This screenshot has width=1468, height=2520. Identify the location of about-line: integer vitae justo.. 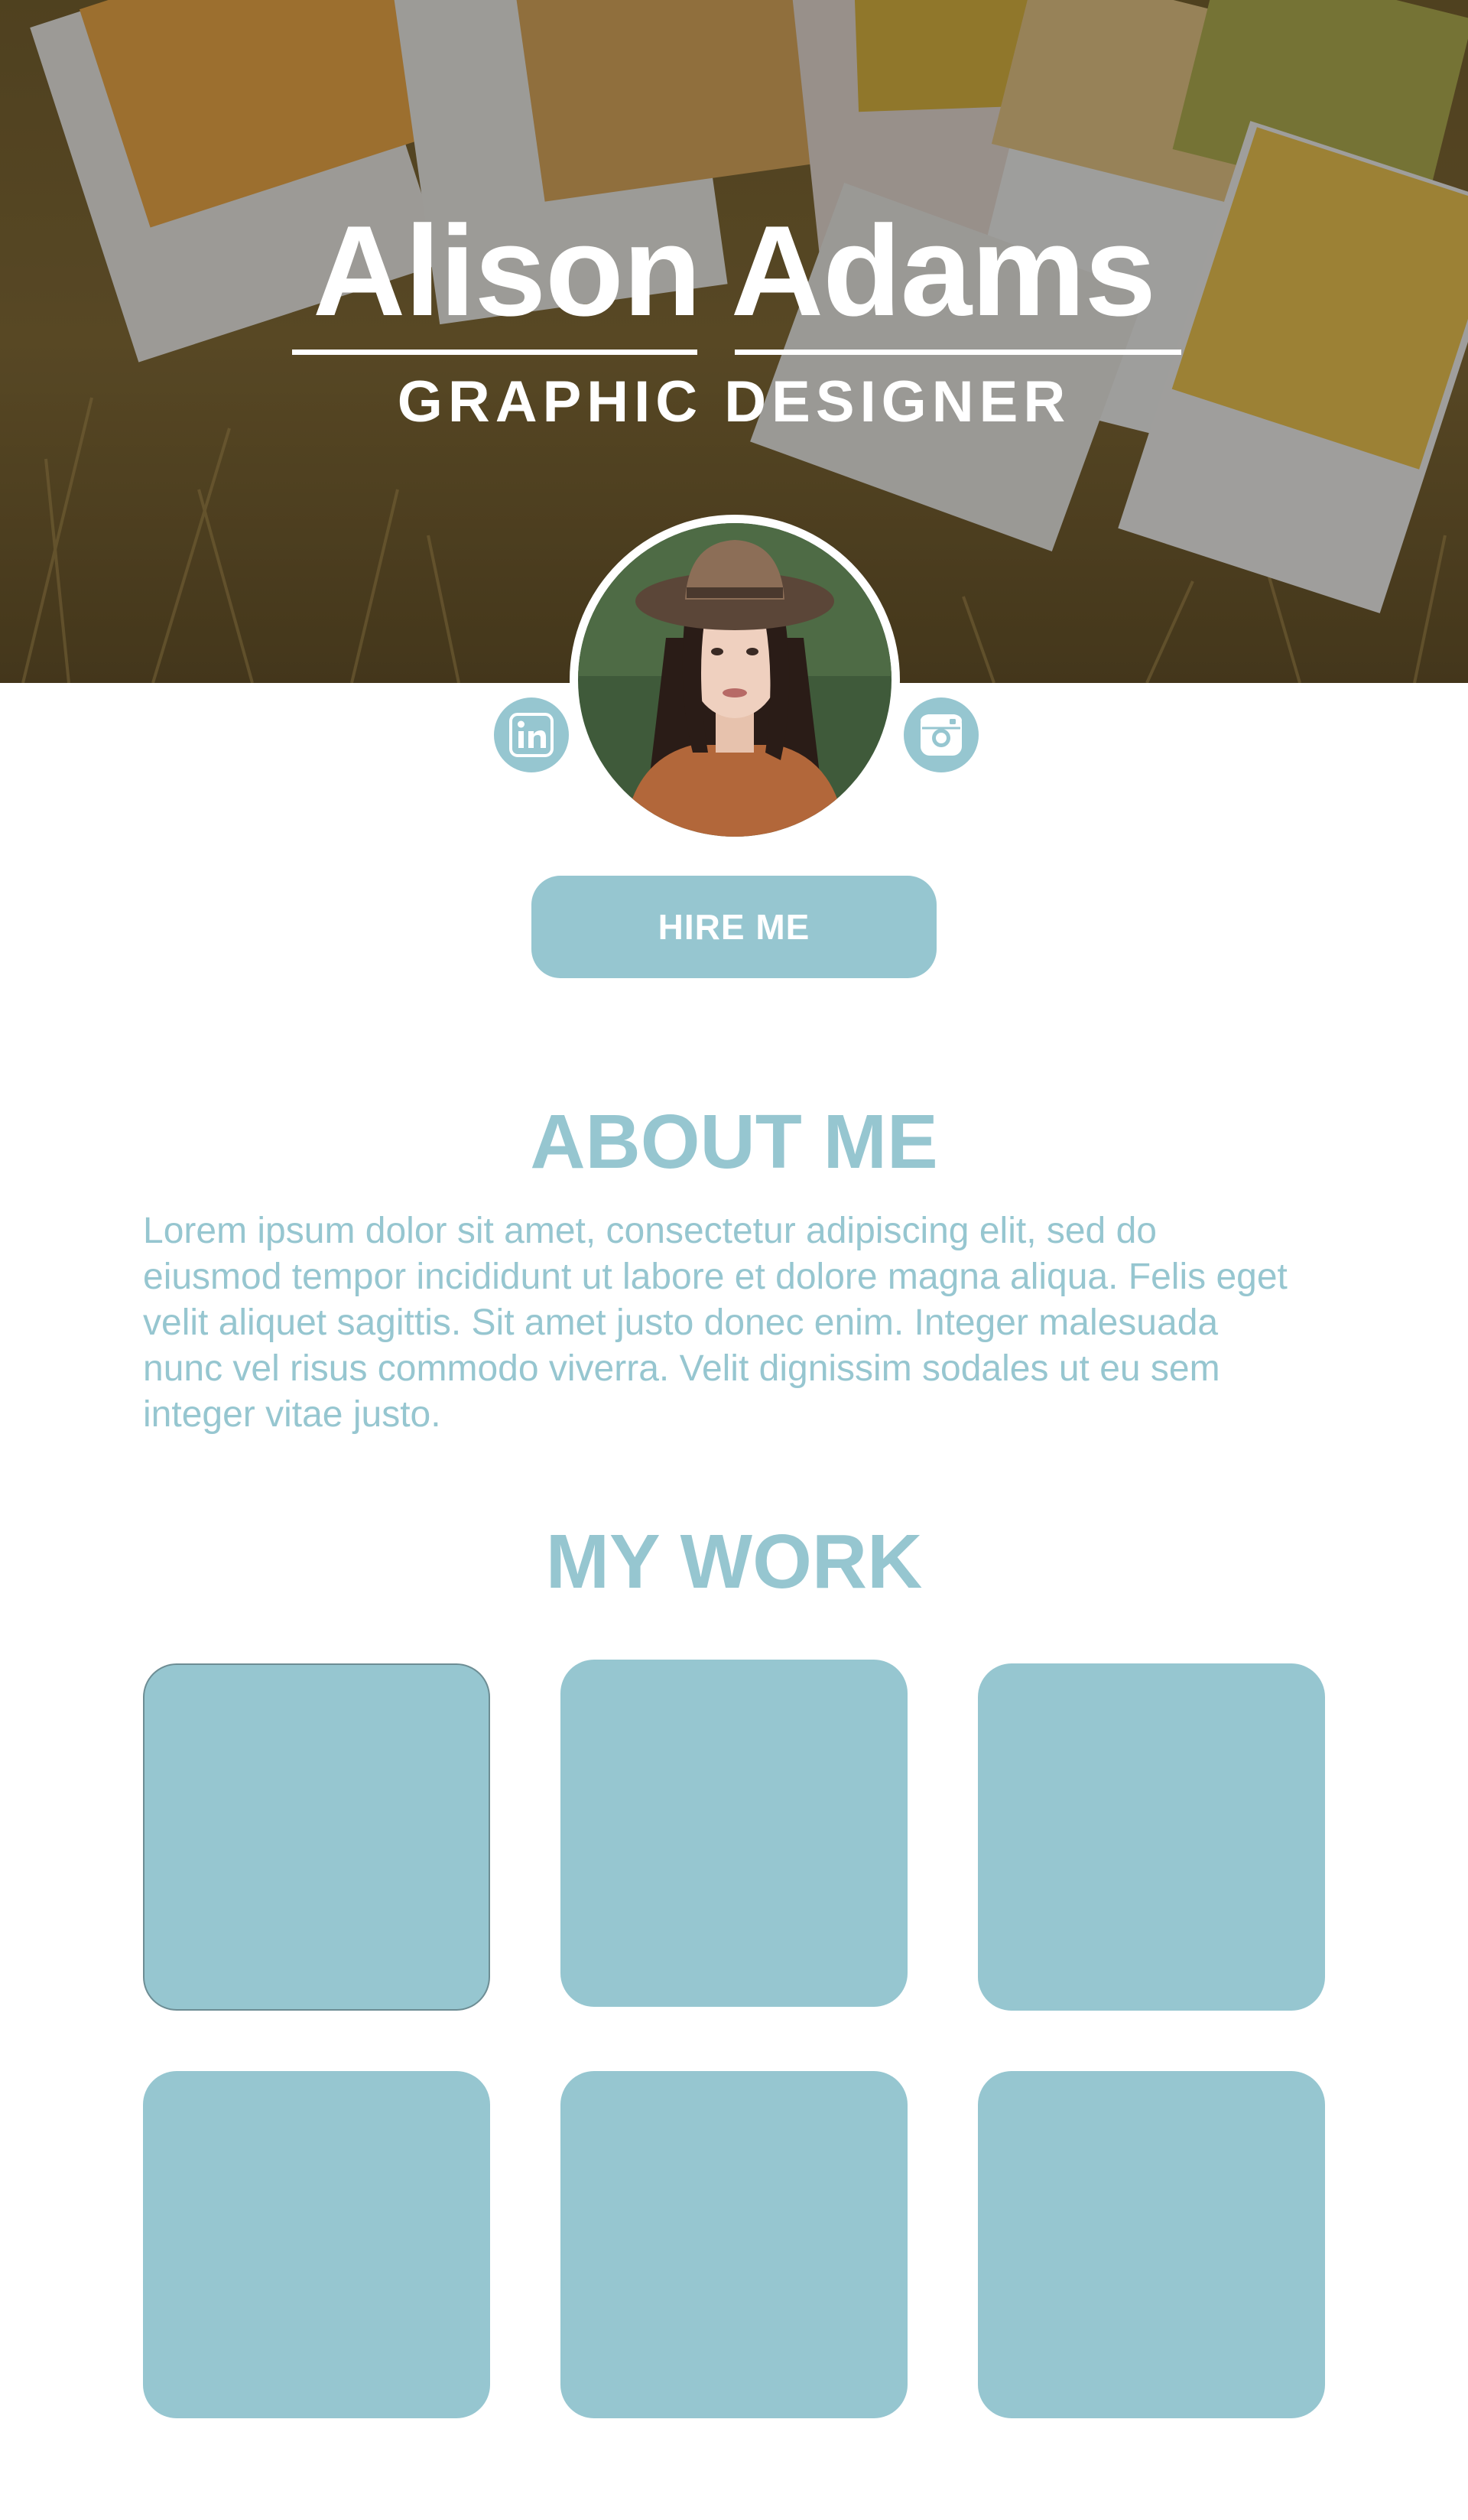
(292, 1414).